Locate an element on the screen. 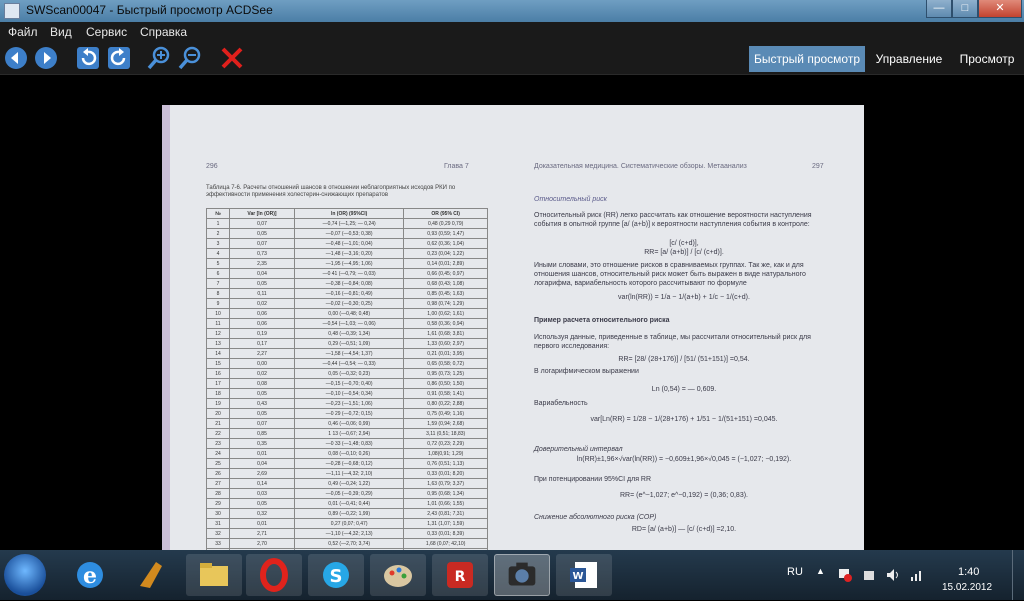 Image resolution: width=1024 pixels, height=601 pixels. right-page-number: 297 is located at coordinates (818, 166).